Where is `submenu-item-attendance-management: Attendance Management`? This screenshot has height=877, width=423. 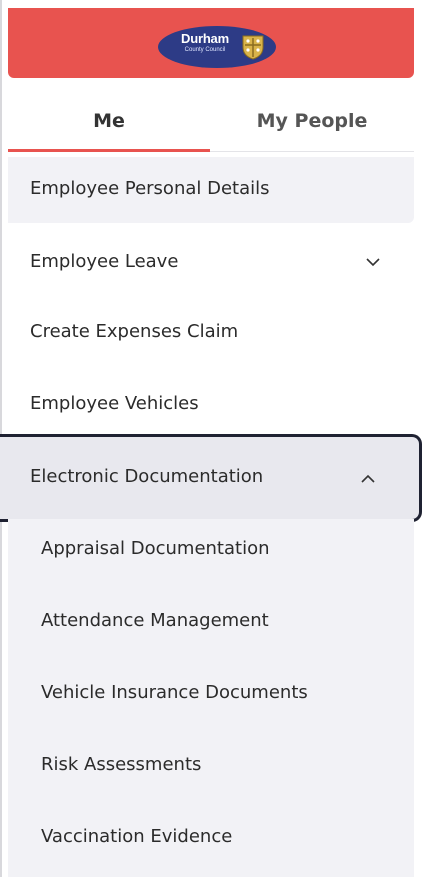 submenu-item-attendance-management: Attendance Management is located at coordinates (211, 627).